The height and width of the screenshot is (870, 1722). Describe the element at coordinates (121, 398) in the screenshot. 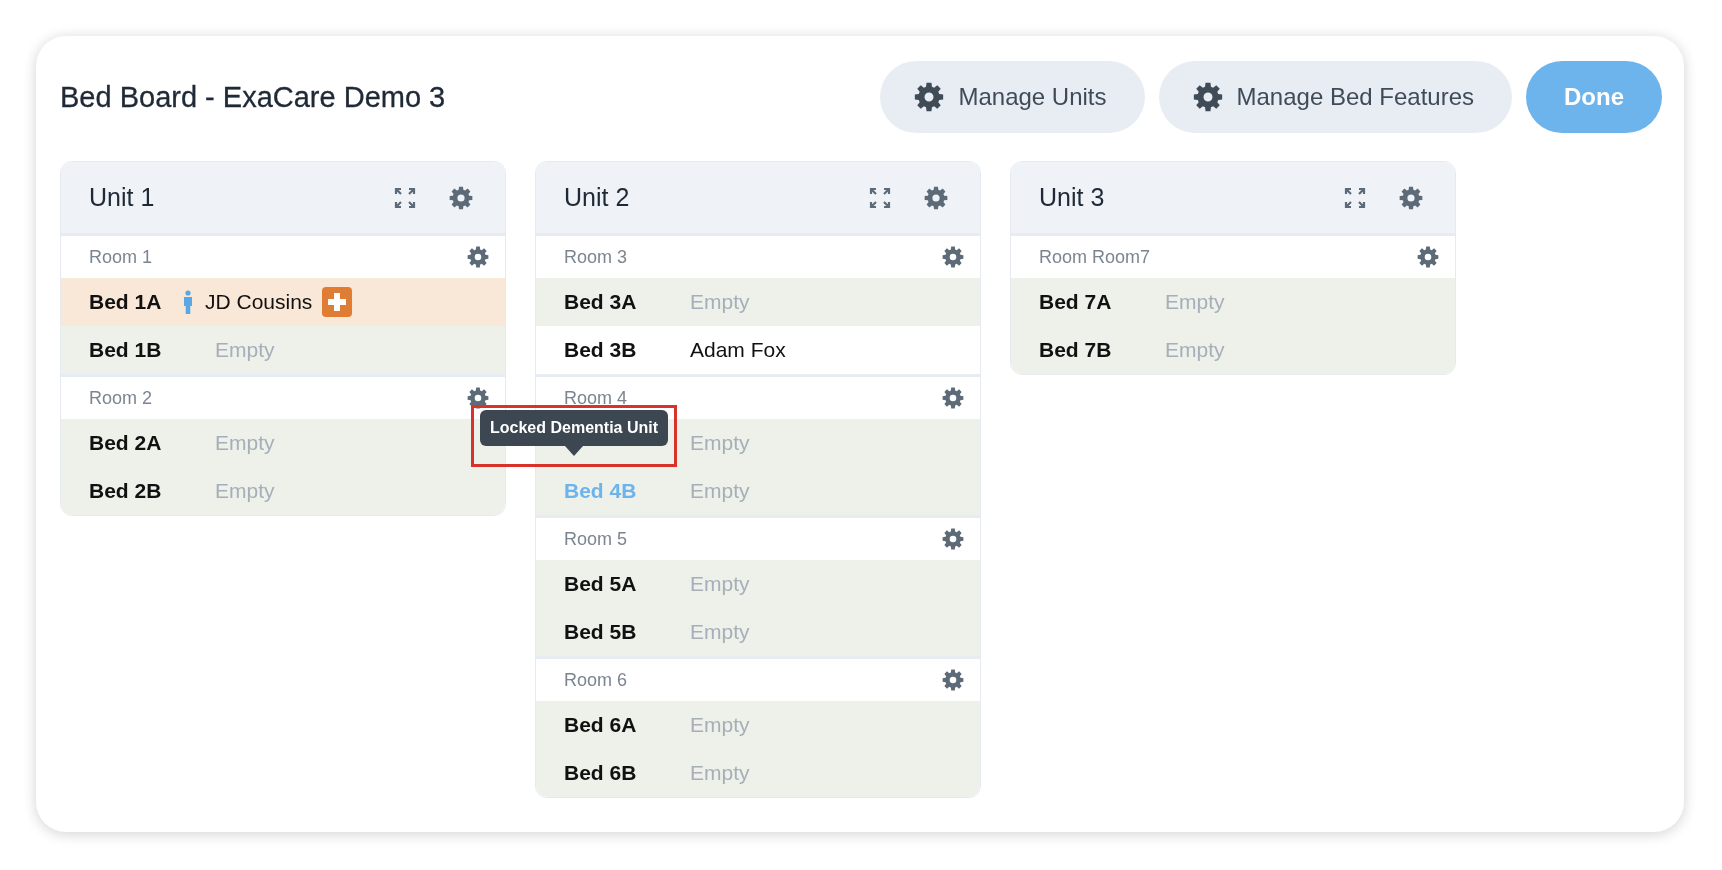

I see `room-name: Room 2` at that location.